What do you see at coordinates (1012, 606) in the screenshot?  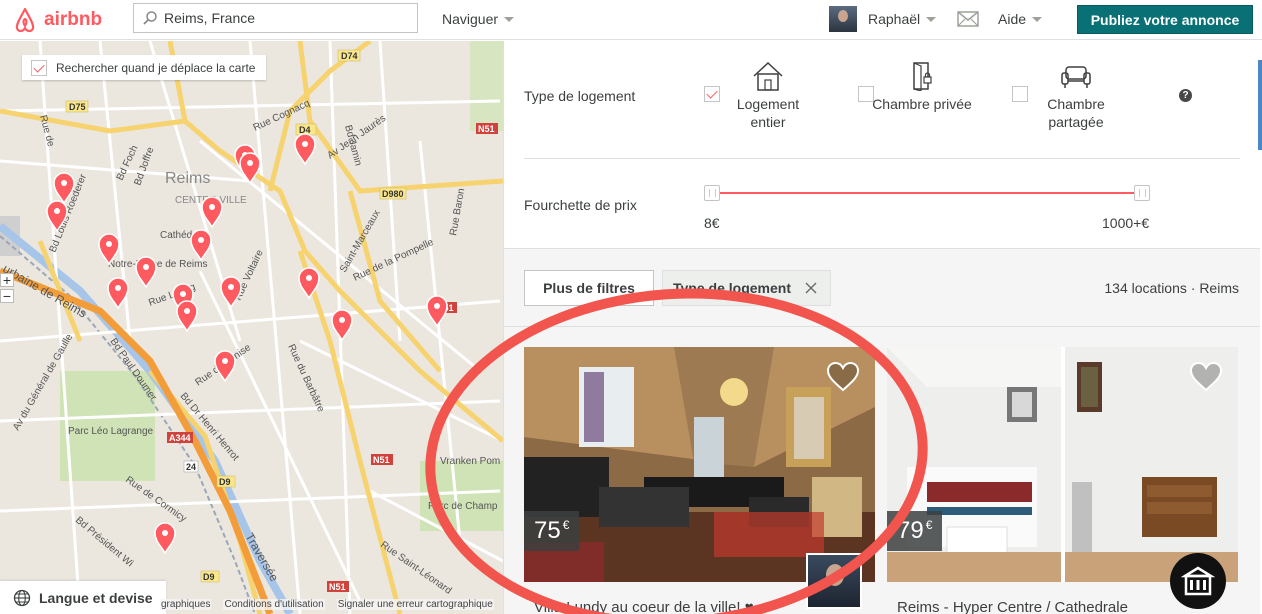 I see `listing-title: Reims - Hyper Centre / Cathedrale` at bounding box center [1012, 606].